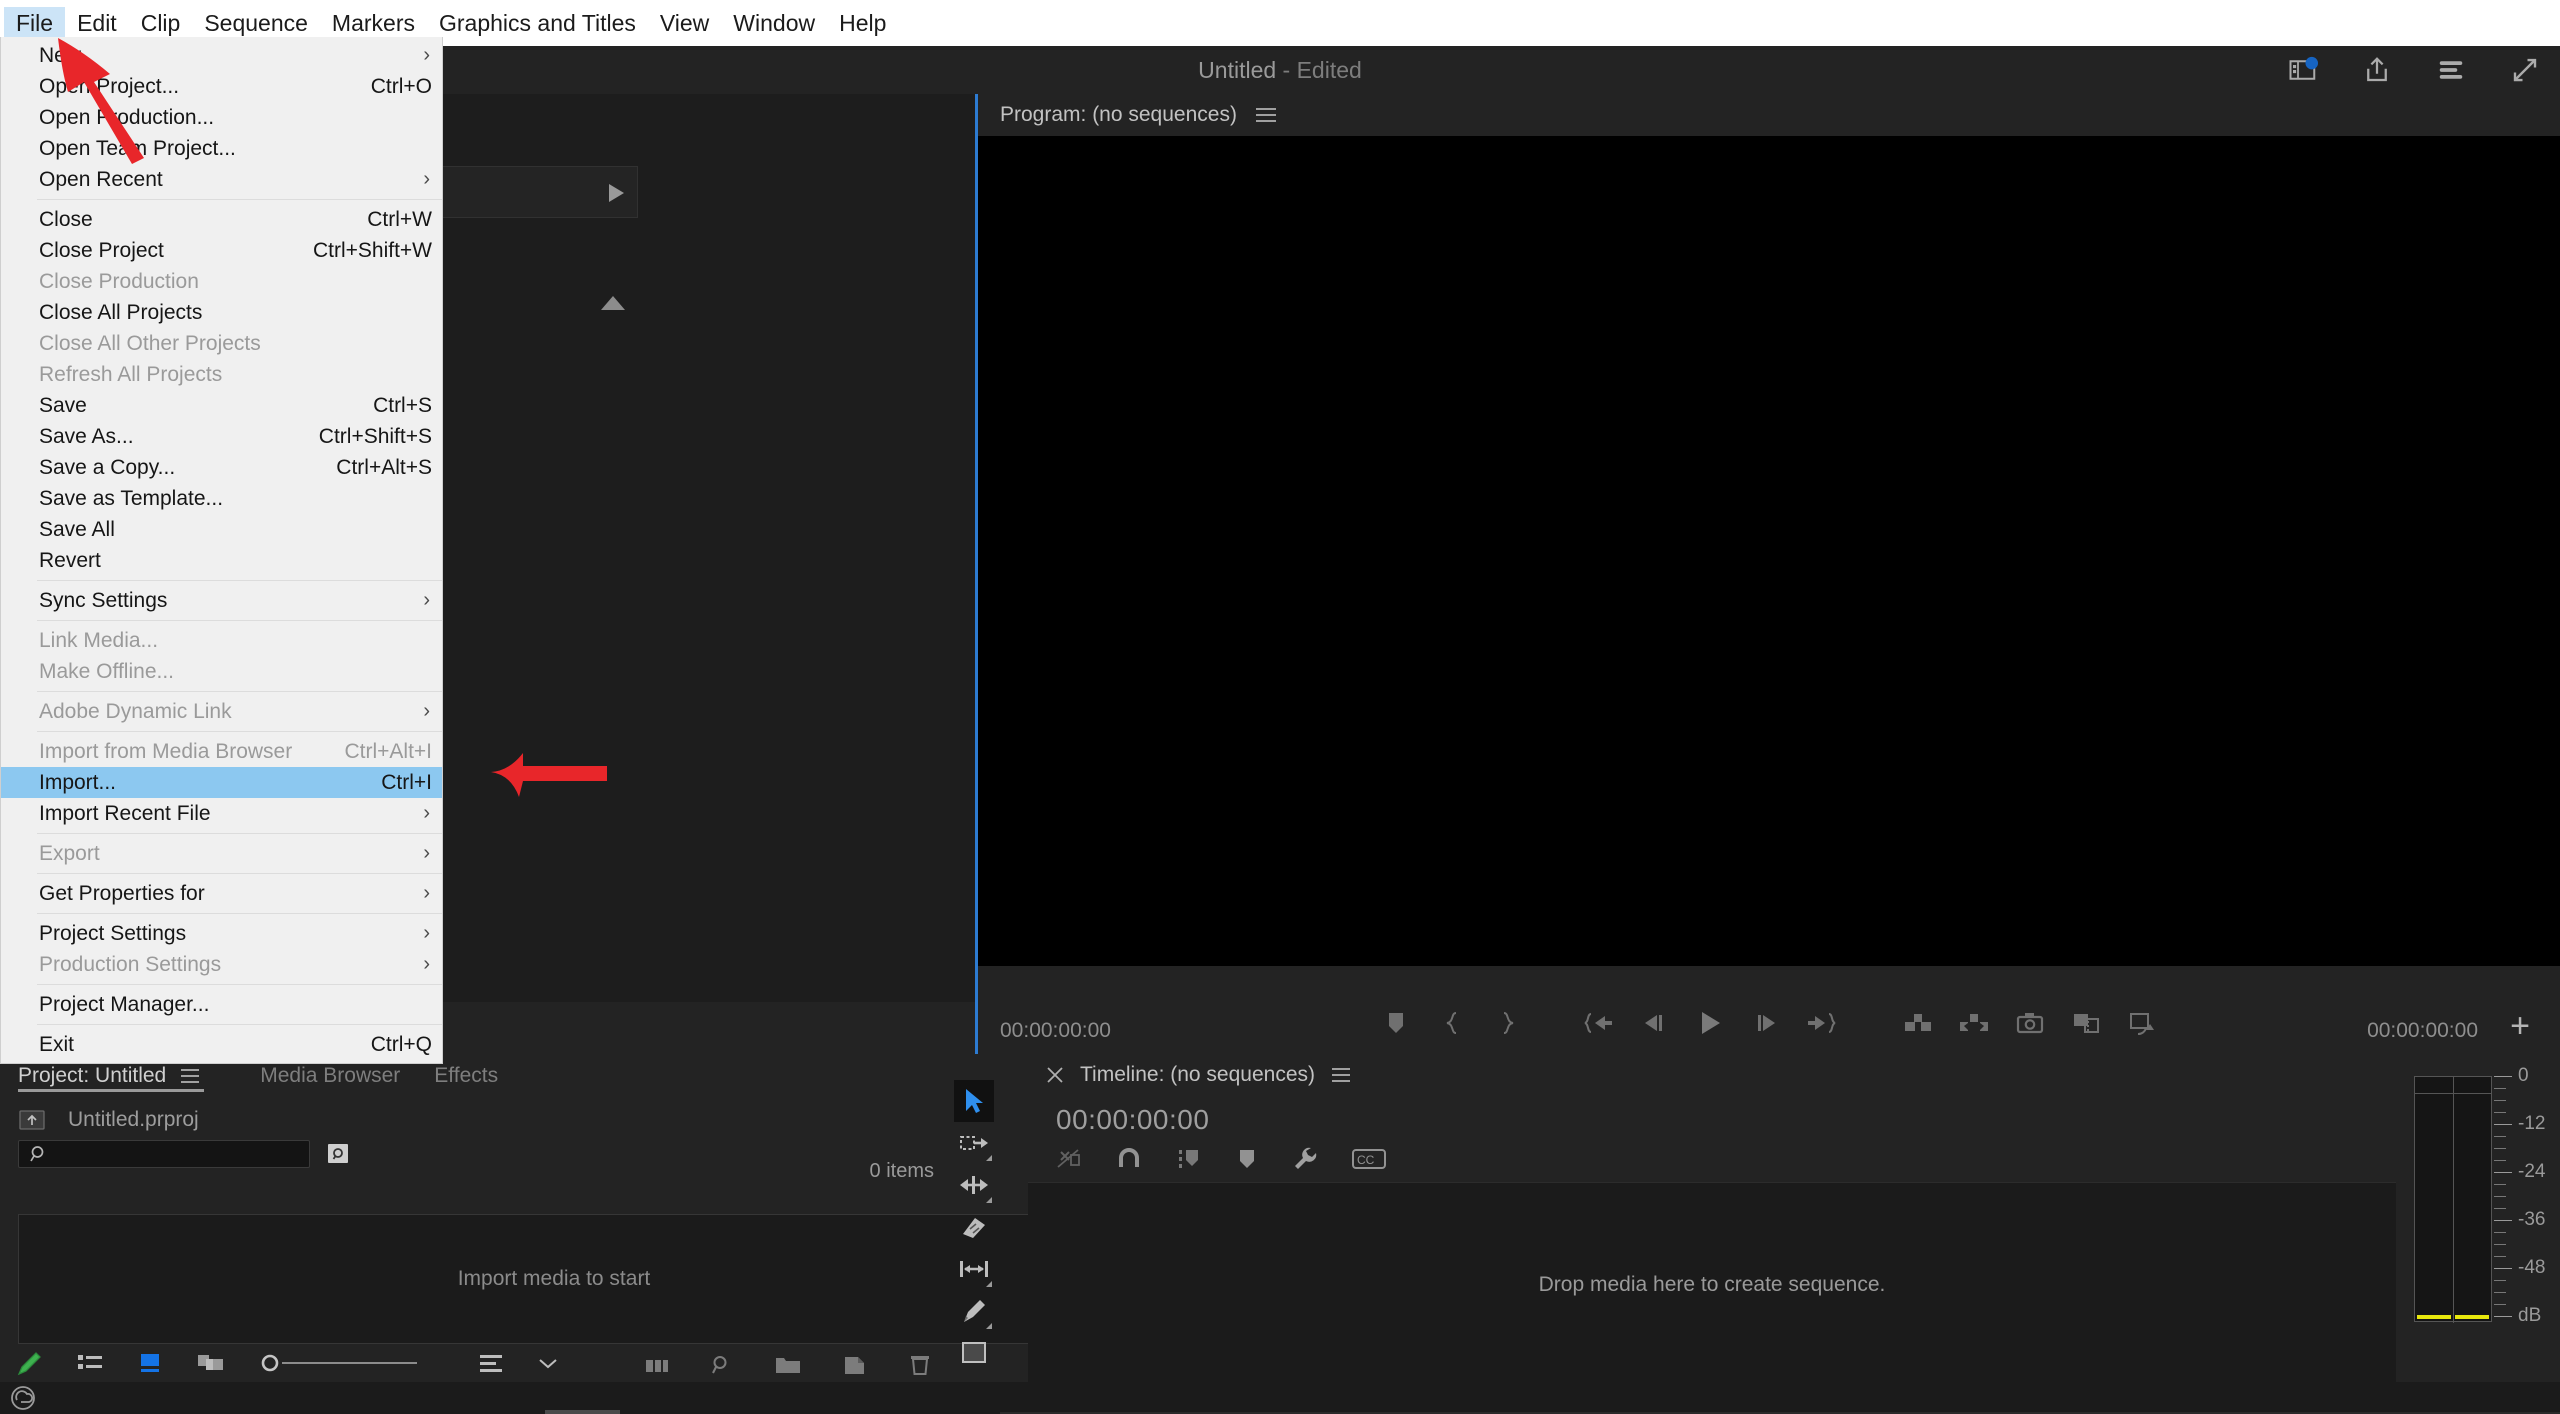  What do you see at coordinates (1069, 1159) in the screenshot?
I see `linked-selection-icon` at bounding box center [1069, 1159].